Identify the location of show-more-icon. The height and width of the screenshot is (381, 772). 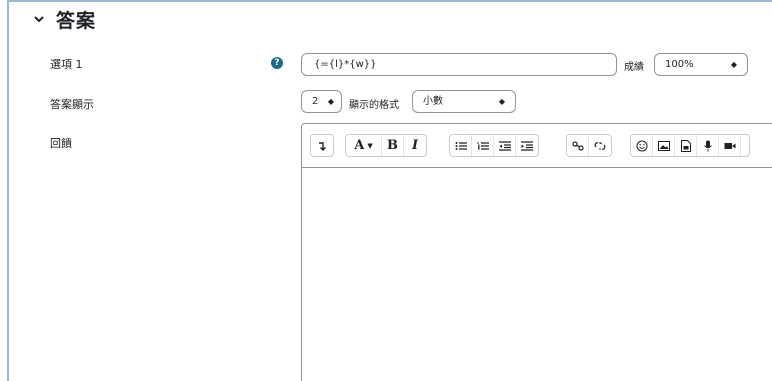
(322, 145).